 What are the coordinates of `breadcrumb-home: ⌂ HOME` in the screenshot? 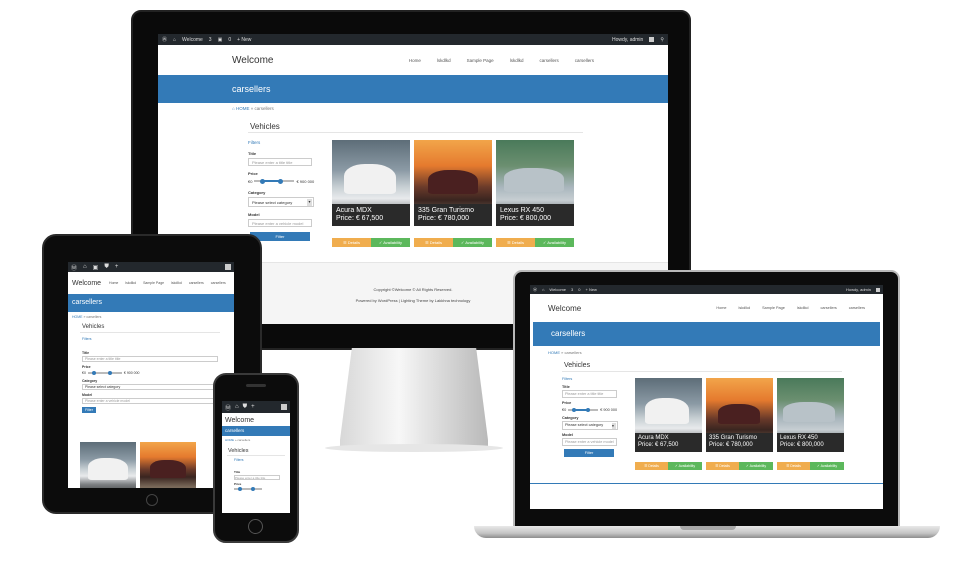 It's located at (240, 108).